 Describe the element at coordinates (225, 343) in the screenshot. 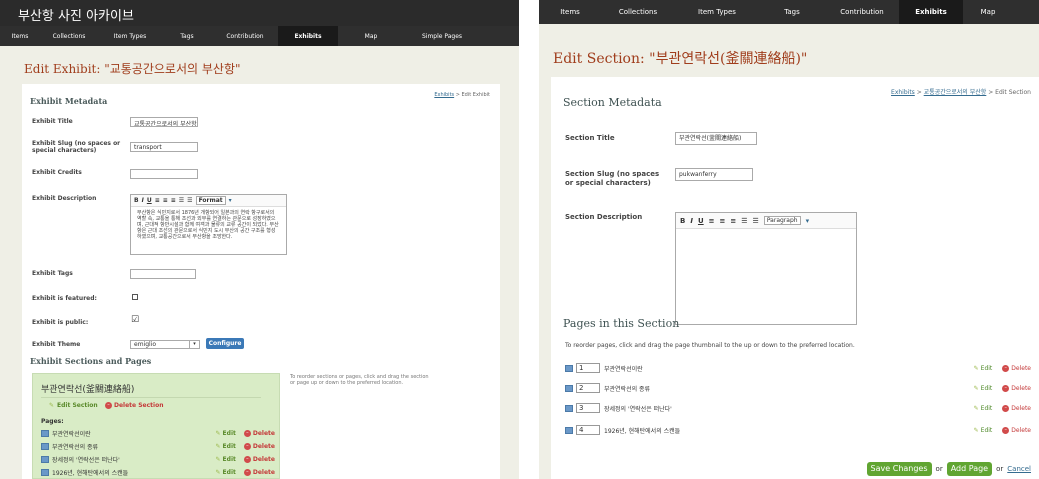

I see `configure-button: Configure` at that location.